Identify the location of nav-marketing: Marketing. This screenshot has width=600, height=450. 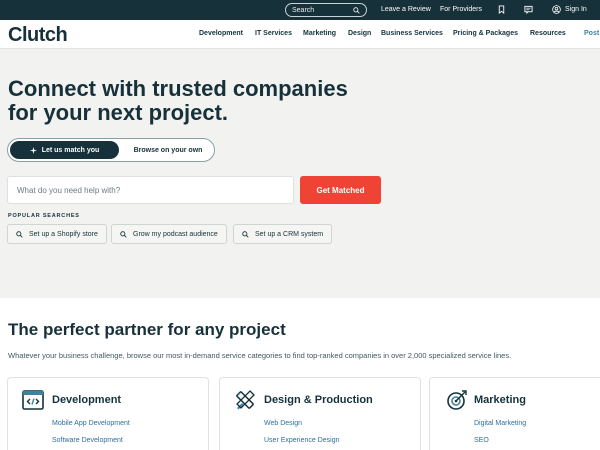
(319, 33).